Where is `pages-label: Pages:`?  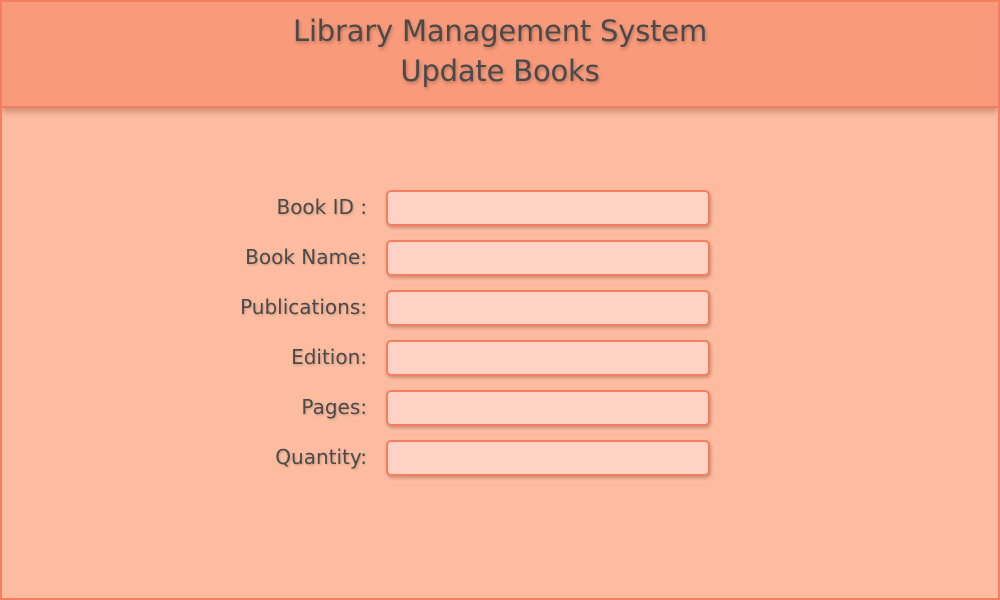 pages-label: Pages: is located at coordinates (334, 407).